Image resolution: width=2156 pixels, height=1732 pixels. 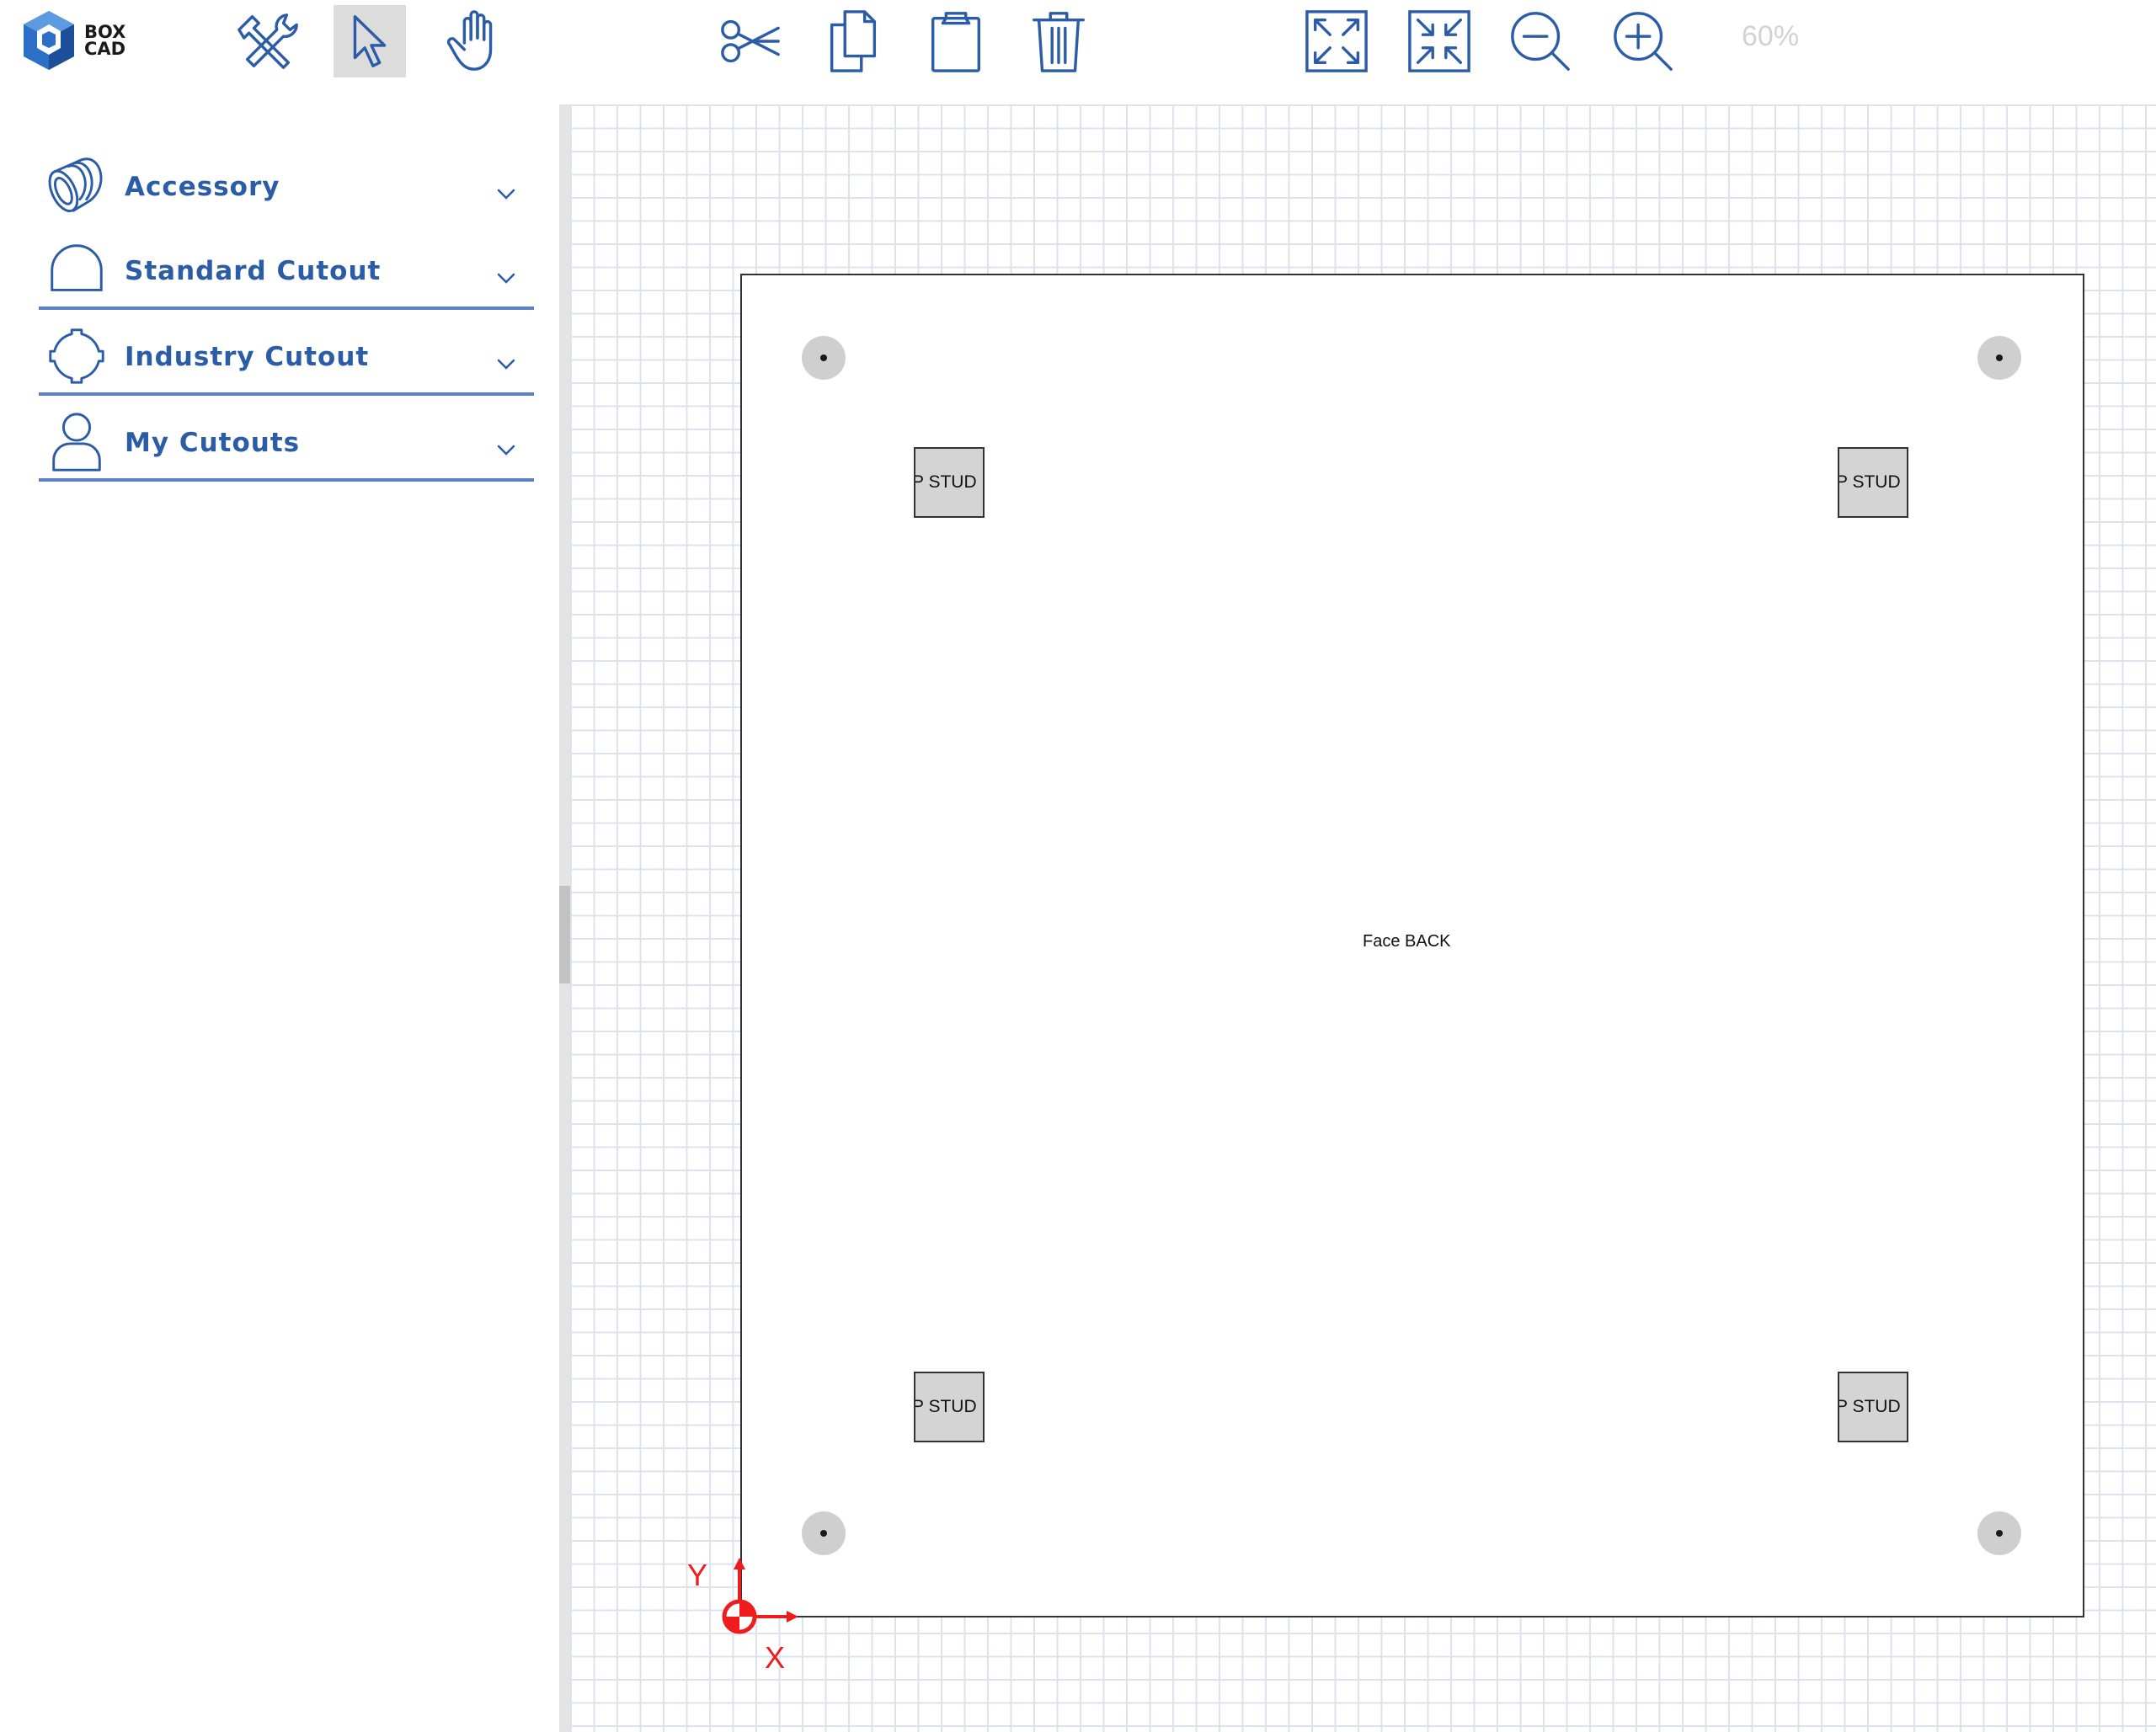 I want to click on scissors-icon, so click(x=750, y=41).